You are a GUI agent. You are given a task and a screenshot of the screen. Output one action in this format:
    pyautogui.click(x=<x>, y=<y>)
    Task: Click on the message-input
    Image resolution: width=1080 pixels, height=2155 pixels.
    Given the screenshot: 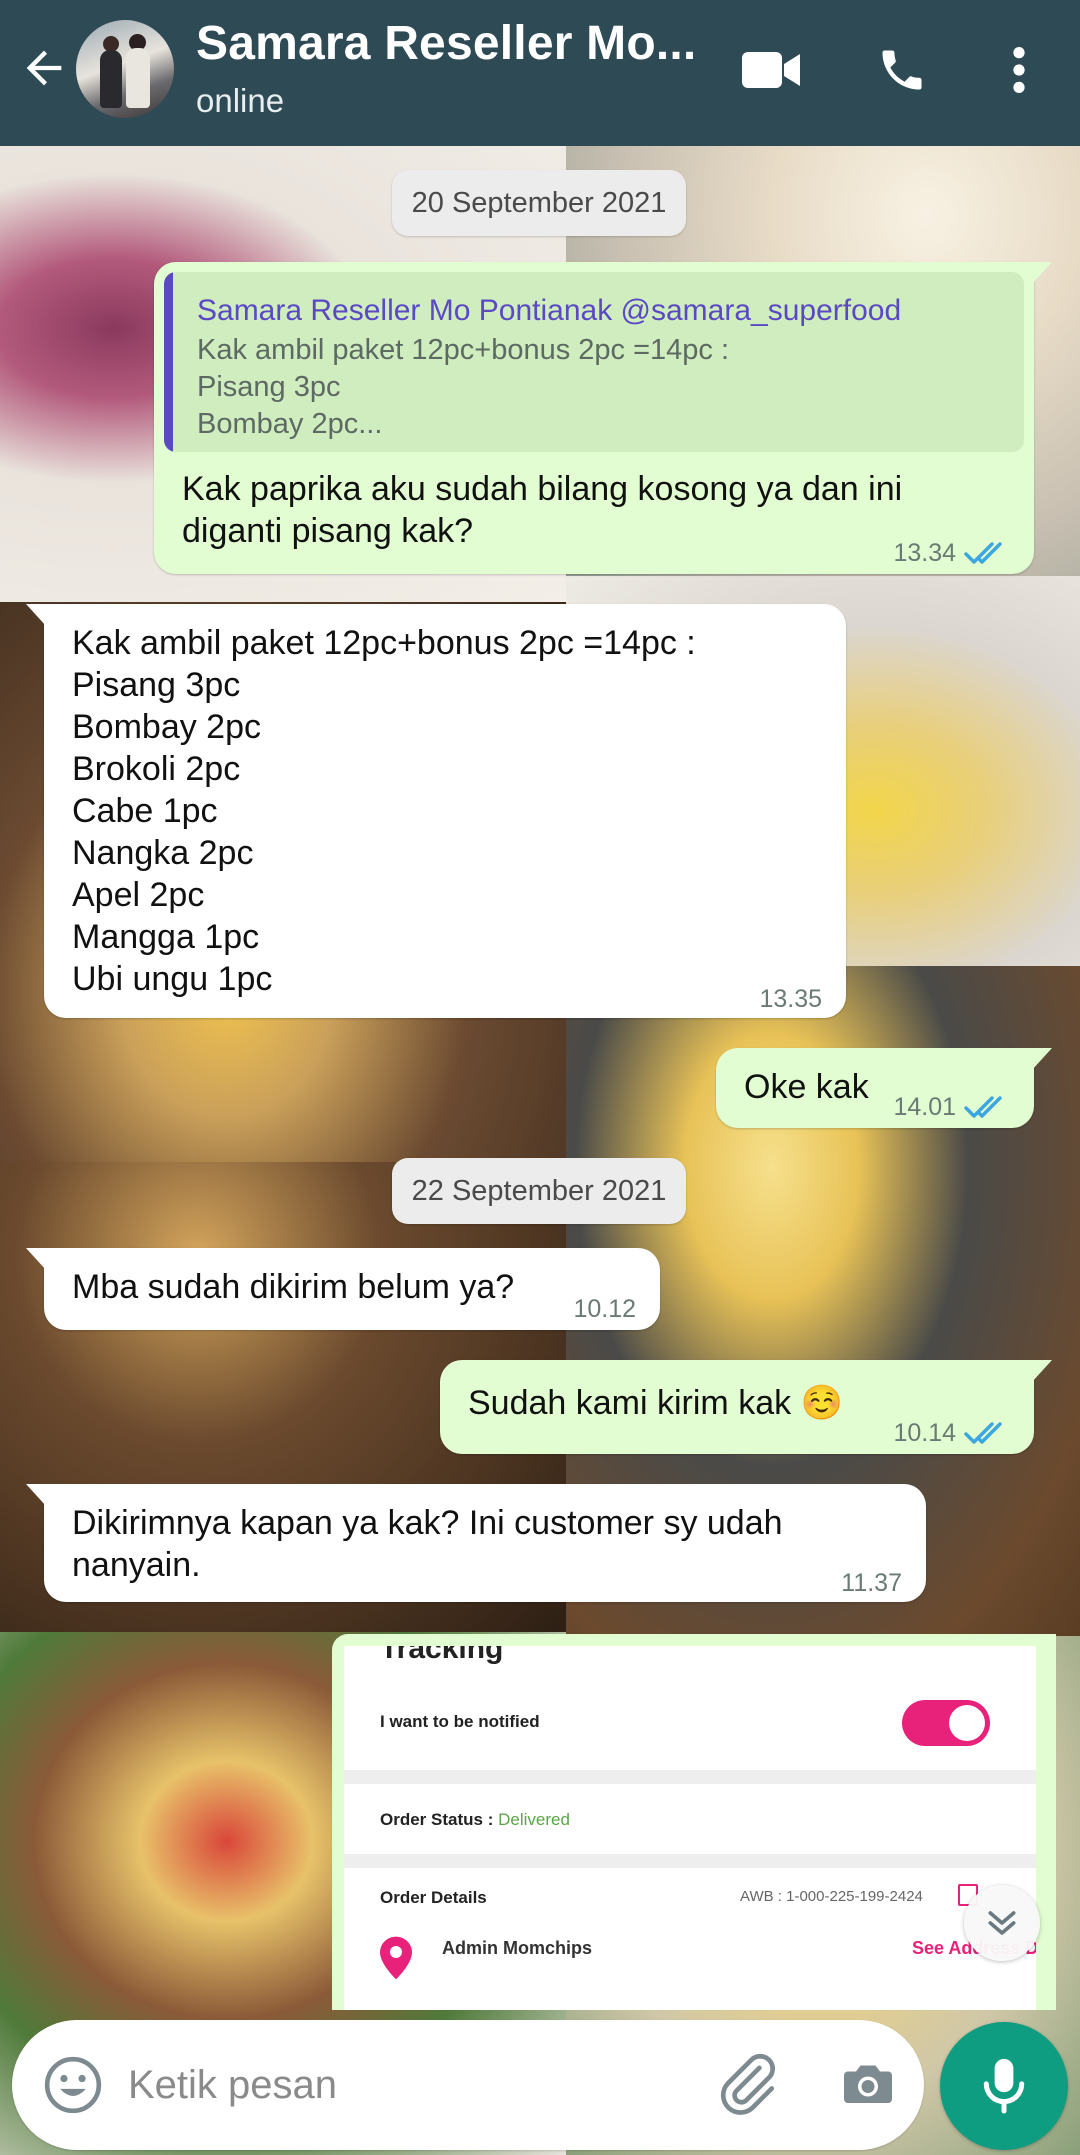 What is the action you would take?
    pyautogui.click(x=408, y=2085)
    